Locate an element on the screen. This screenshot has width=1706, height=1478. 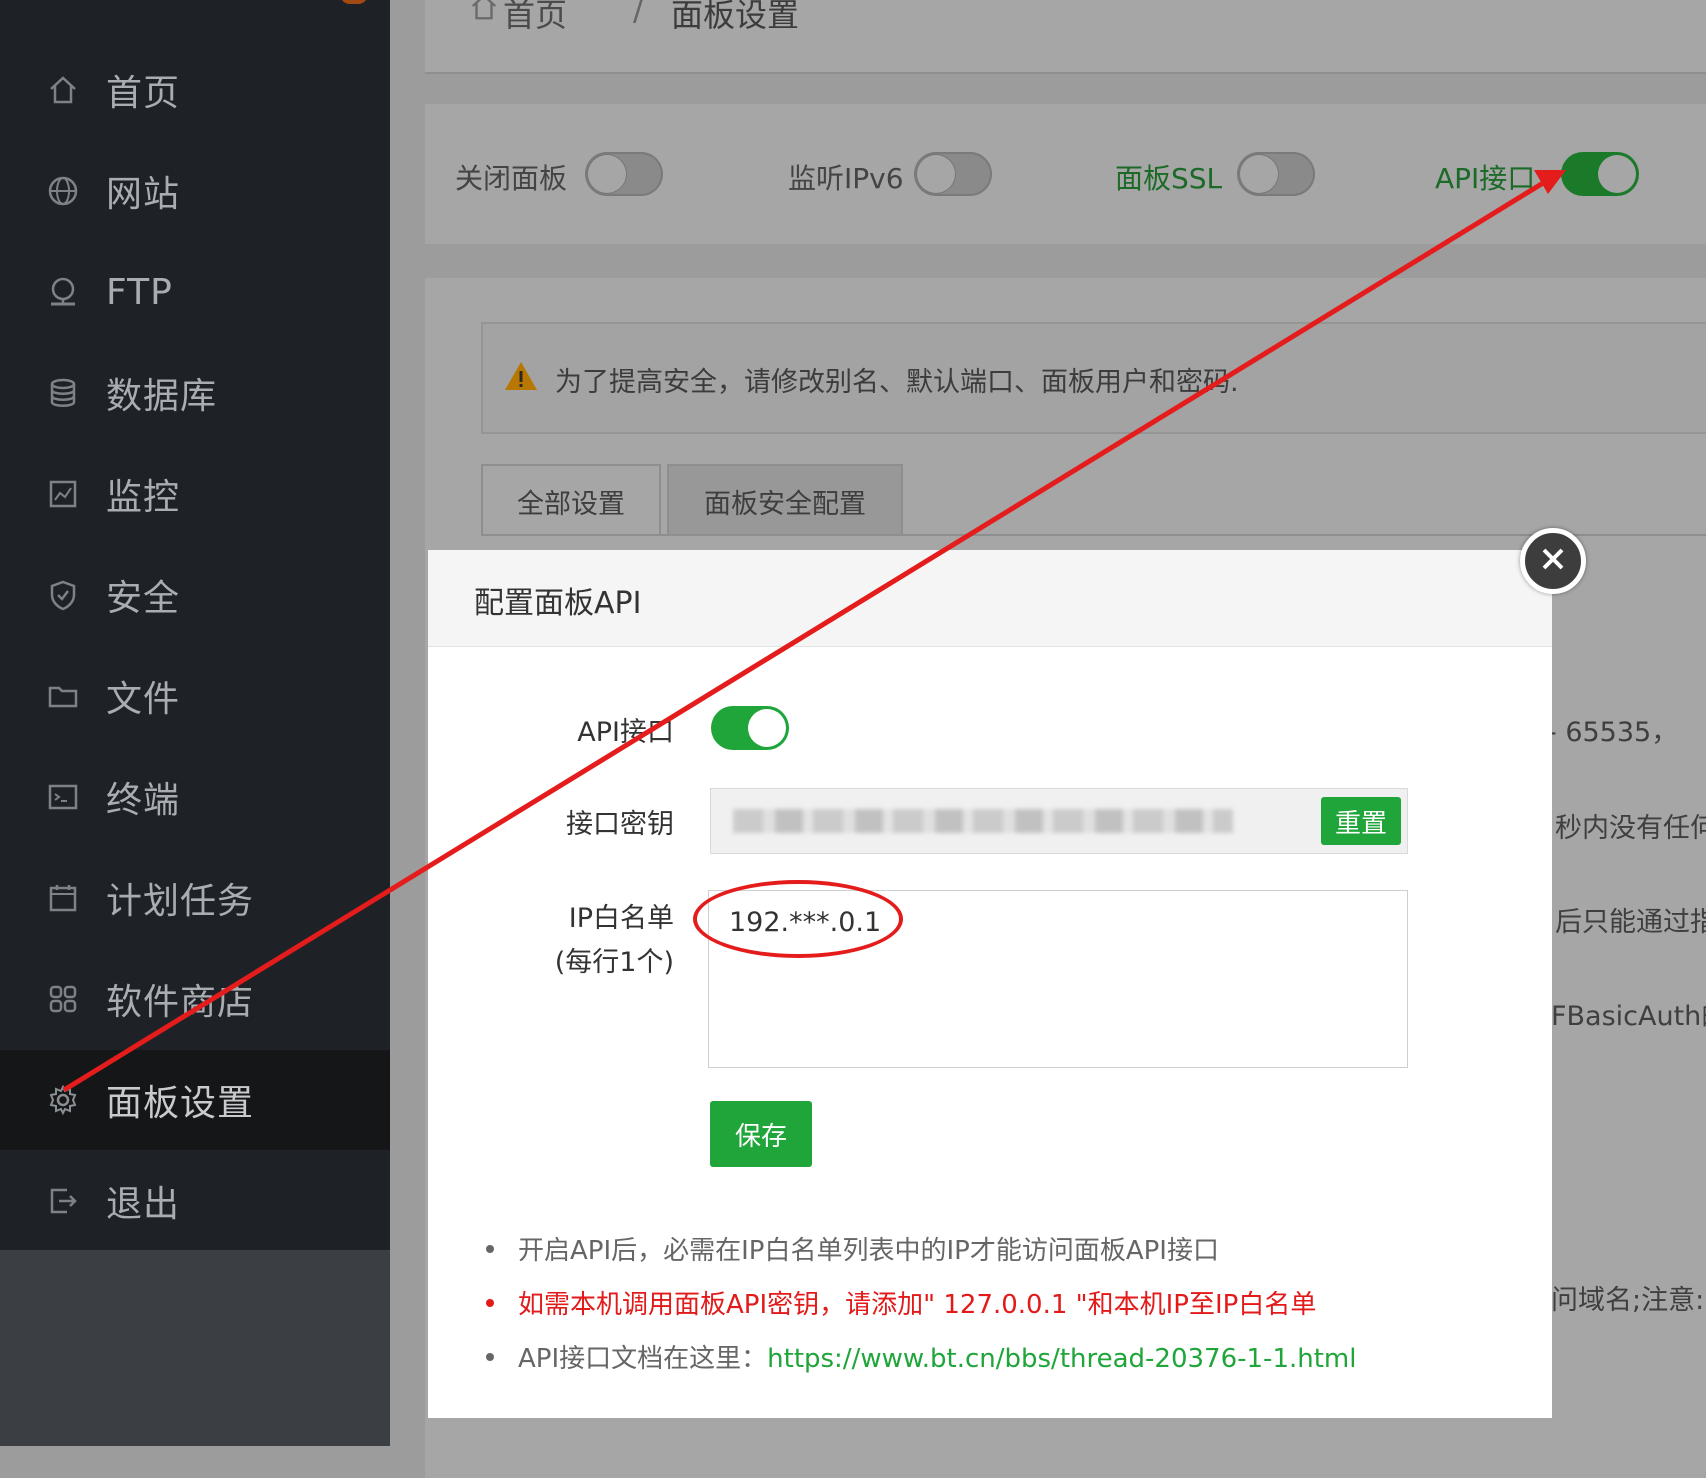
api-key-field: 重置 is located at coordinates (1059, 821).